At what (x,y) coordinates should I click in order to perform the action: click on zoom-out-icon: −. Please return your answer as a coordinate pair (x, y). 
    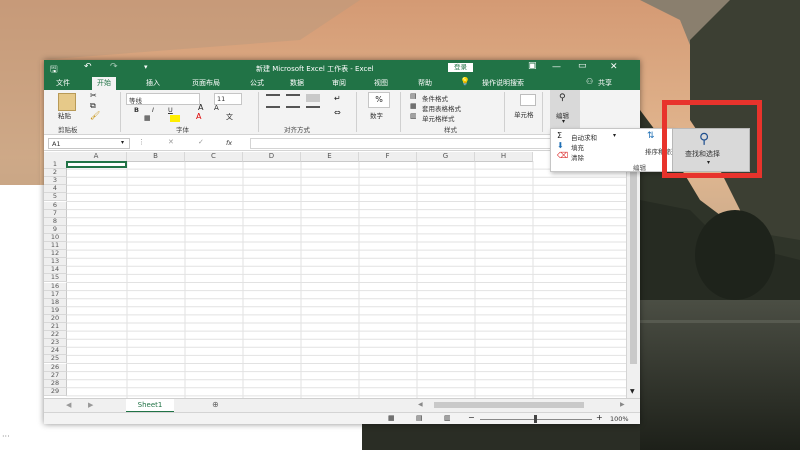
    Looking at the image, I should click on (471, 417).